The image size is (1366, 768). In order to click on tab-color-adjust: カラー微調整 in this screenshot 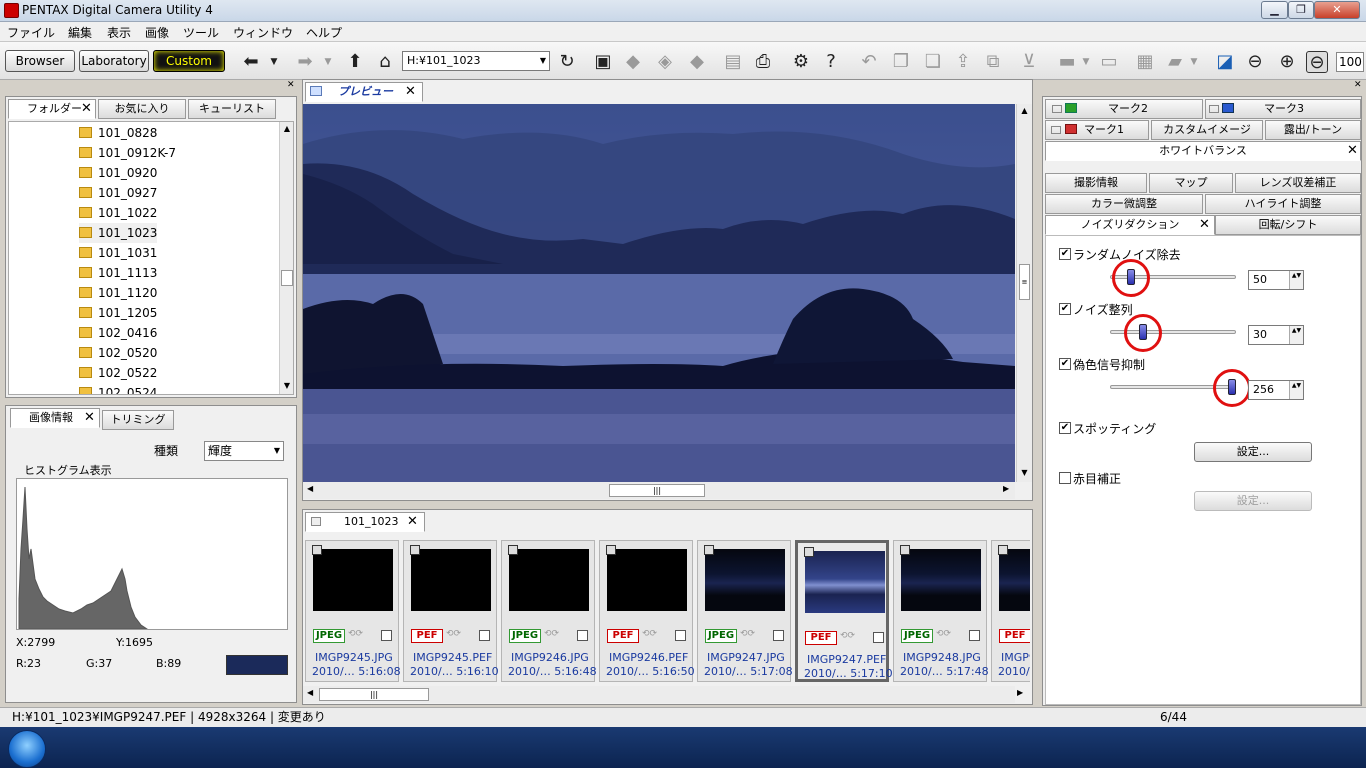, I will do `click(1124, 204)`.